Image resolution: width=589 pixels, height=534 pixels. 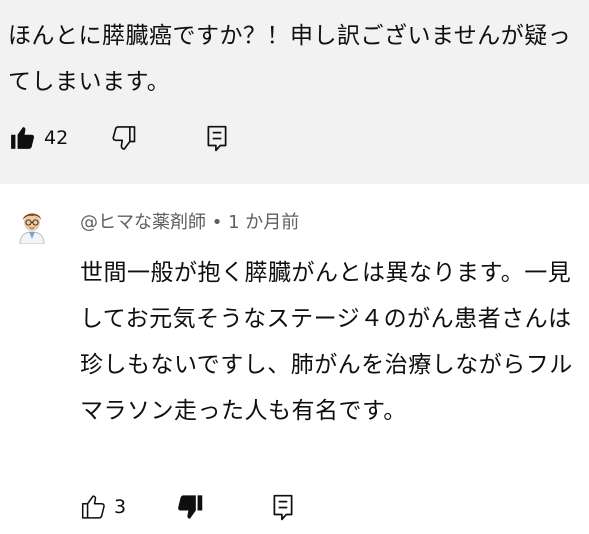 What do you see at coordinates (32, 226) in the screenshot?
I see `pharmacist-avatar-icon` at bounding box center [32, 226].